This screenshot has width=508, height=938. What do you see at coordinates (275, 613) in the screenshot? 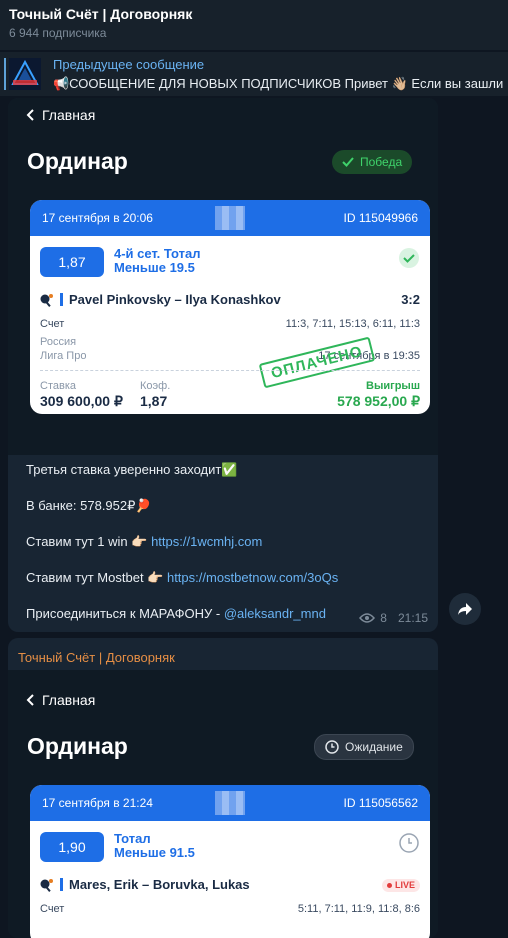
I see `link-username: @aleksandr_mnd` at bounding box center [275, 613].